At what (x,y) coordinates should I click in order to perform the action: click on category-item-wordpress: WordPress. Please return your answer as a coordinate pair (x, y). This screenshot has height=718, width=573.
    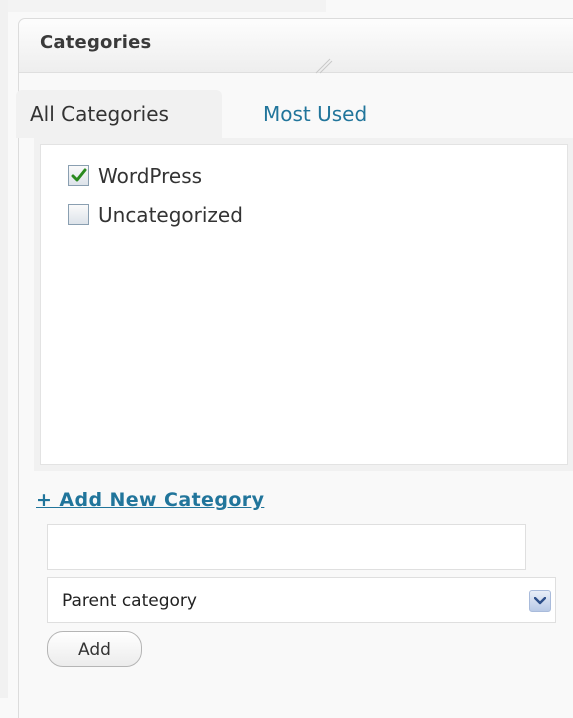
    Looking at the image, I should click on (317, 175).